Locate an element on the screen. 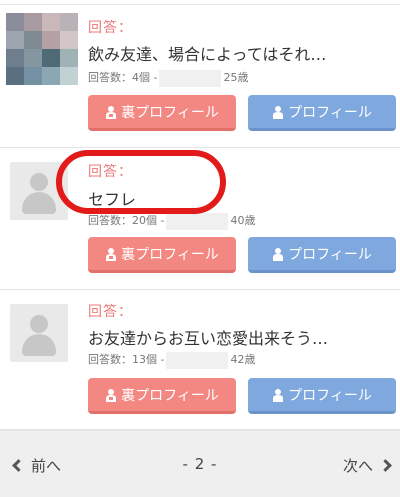 This screenshot has height=497, width=400. answer-count: 回答数：20個 - is located at coordinates (126, 220).